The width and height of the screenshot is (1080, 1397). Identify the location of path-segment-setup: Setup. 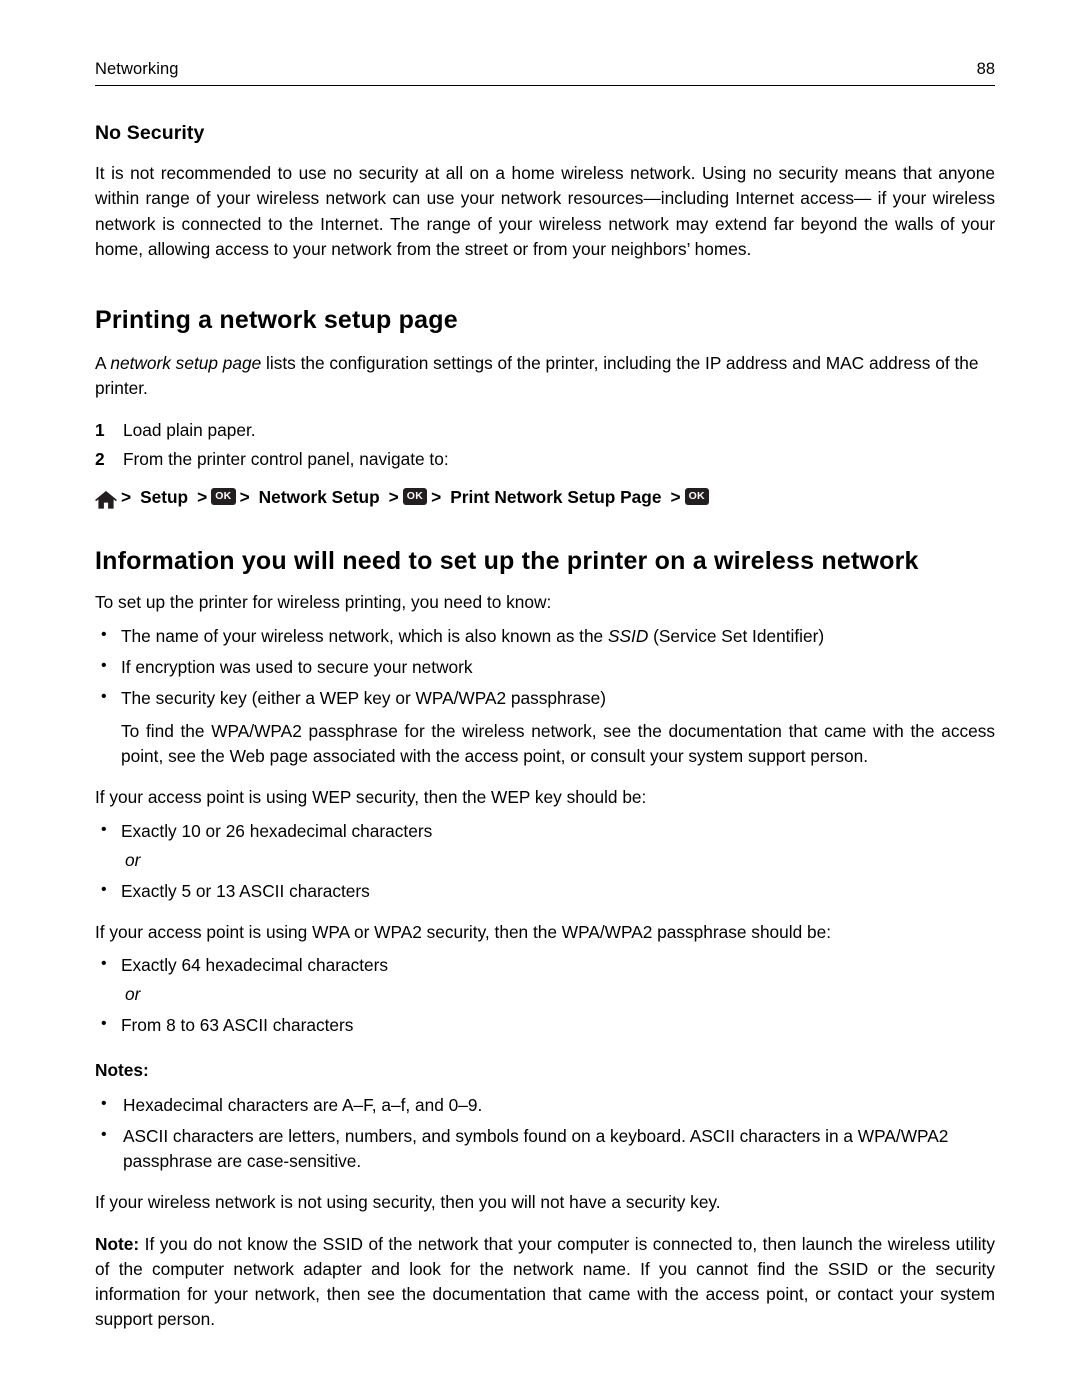
(164, 496).